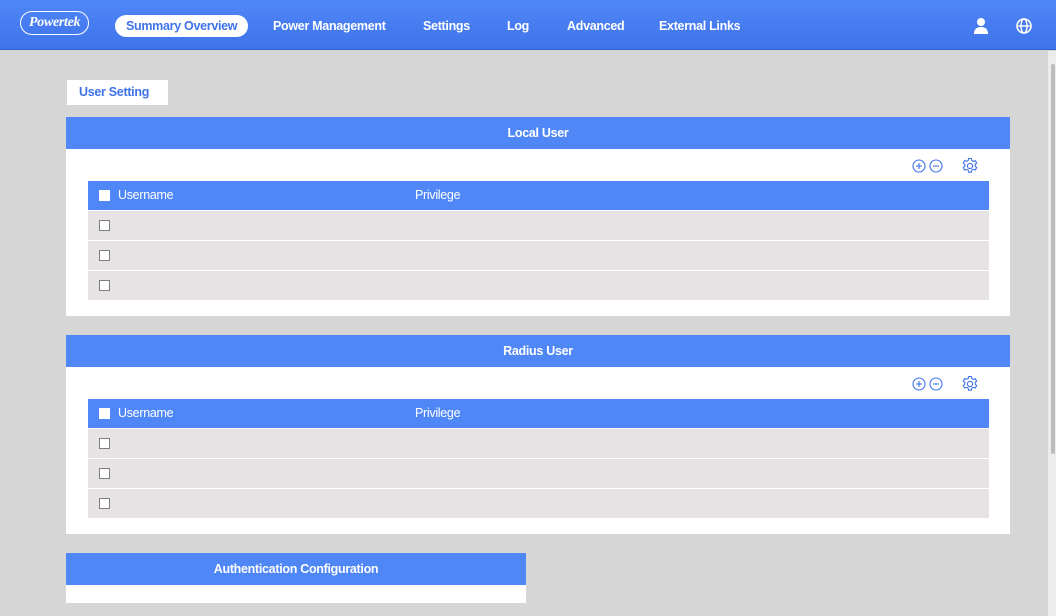  What do you see at coordinates (518, 26) in the screenshot?
I see `nav-log: Log` at bounding box center [518, 26].